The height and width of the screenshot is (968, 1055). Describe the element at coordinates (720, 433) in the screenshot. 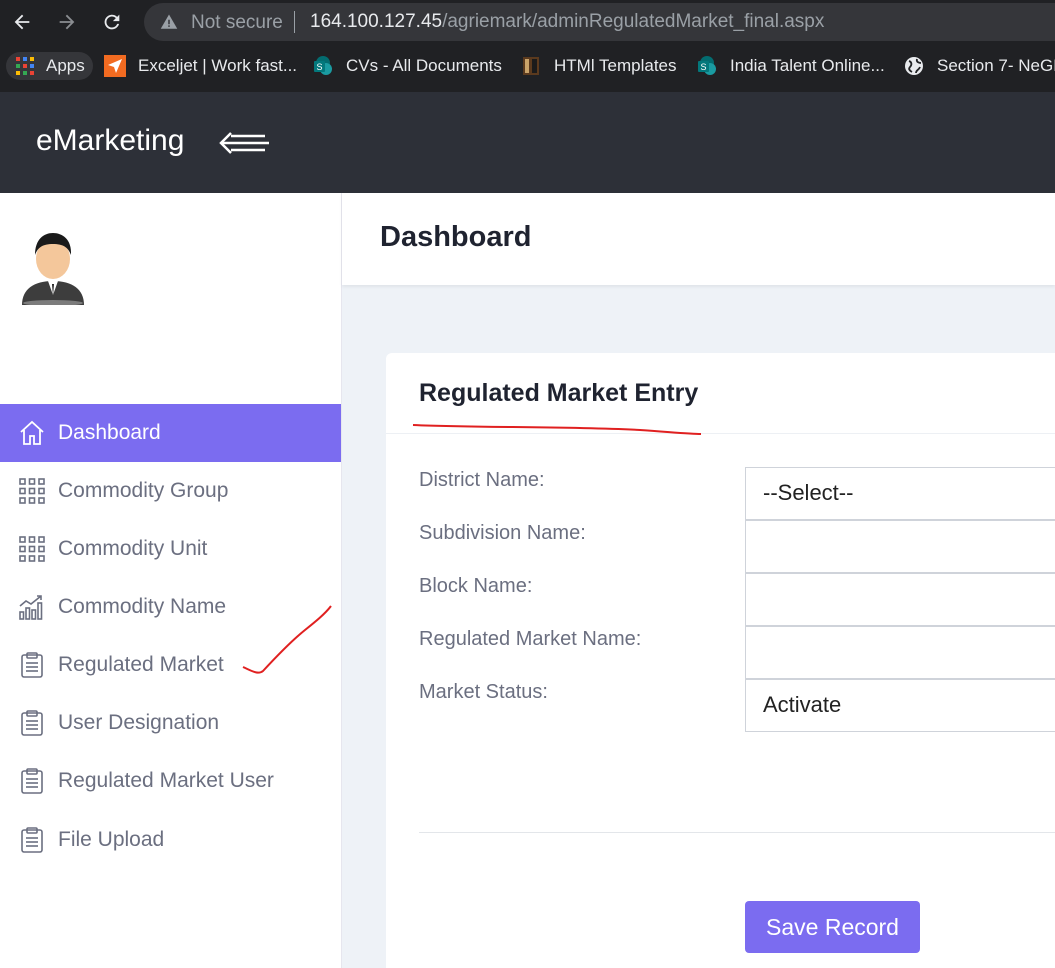

I see `card-divider` at that location.